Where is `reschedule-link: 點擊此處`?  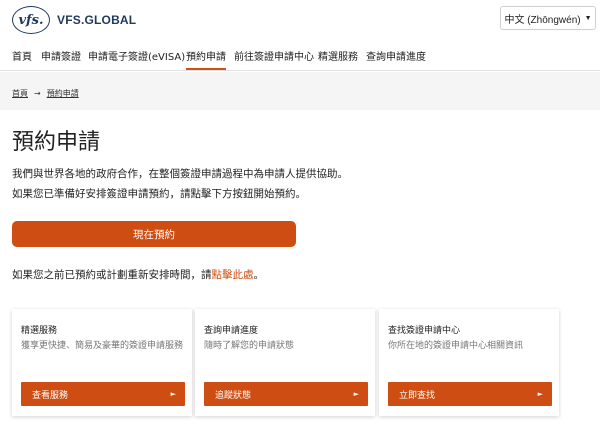
reschedule-link: 點擊此處 is located at coordinates (233, 275).